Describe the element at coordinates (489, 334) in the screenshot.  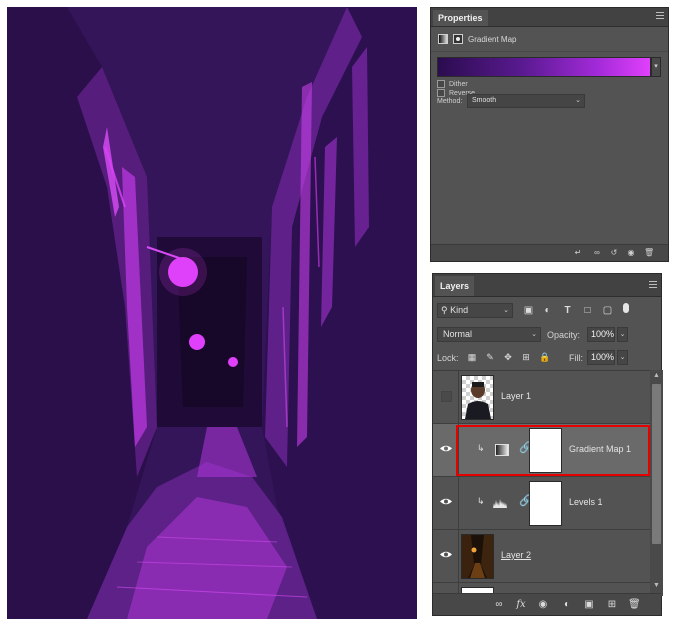
I see `blend-mode-select: Normal ⌄` at that location.